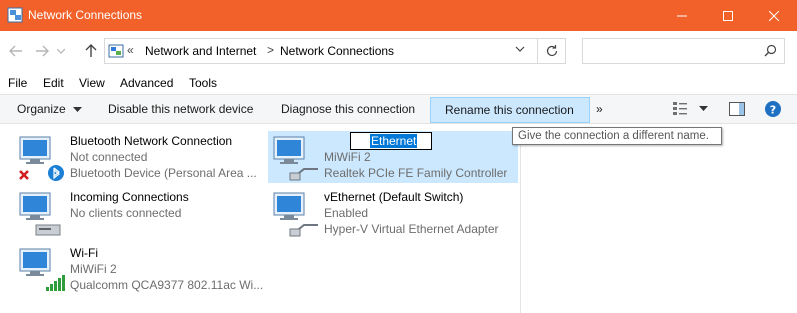  I want to click on more-commands-button: », so click(599, 110).